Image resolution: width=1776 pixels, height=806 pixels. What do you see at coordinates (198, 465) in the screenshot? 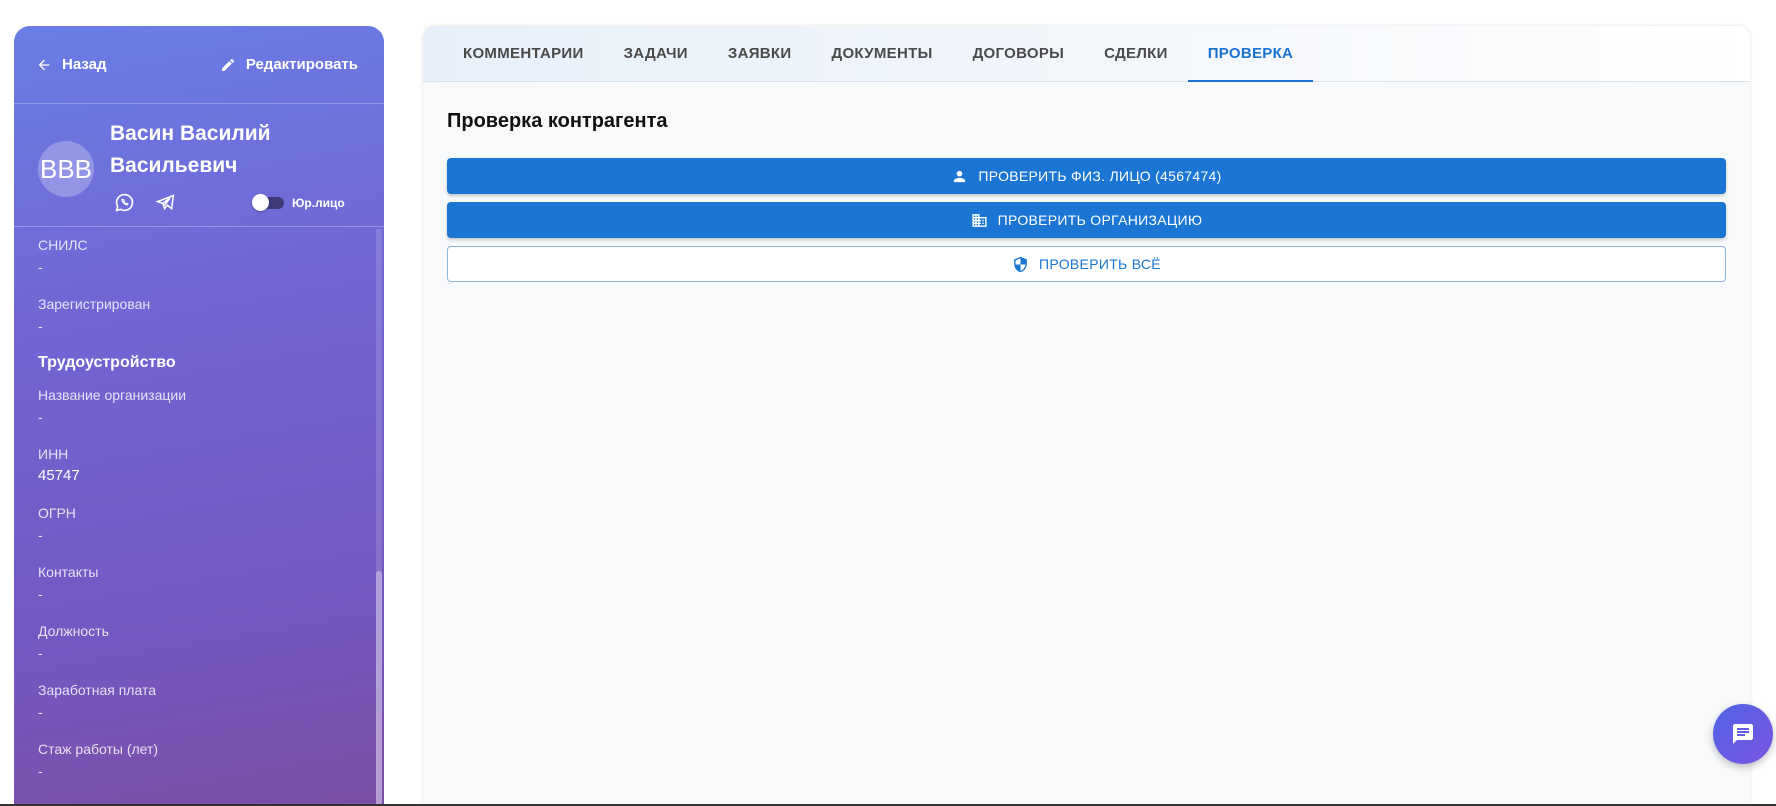
I see `field-inn: ИНН 45747` at bounding box center [198, 465].